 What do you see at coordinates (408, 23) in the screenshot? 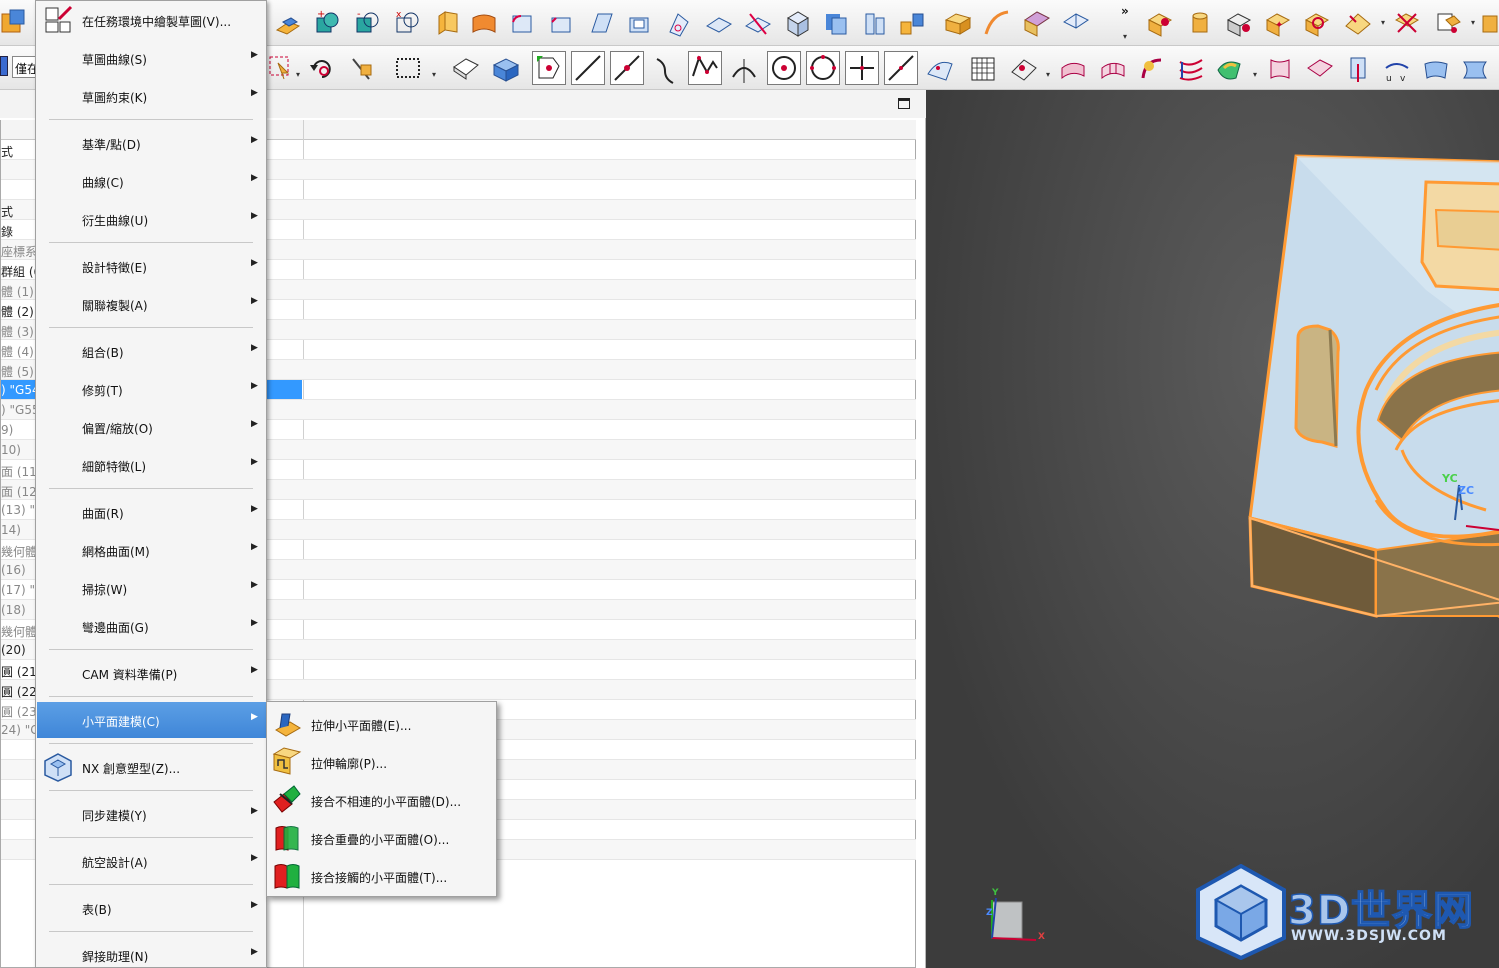
I see `intersect-icon: x` at bounding box center [408, 23].